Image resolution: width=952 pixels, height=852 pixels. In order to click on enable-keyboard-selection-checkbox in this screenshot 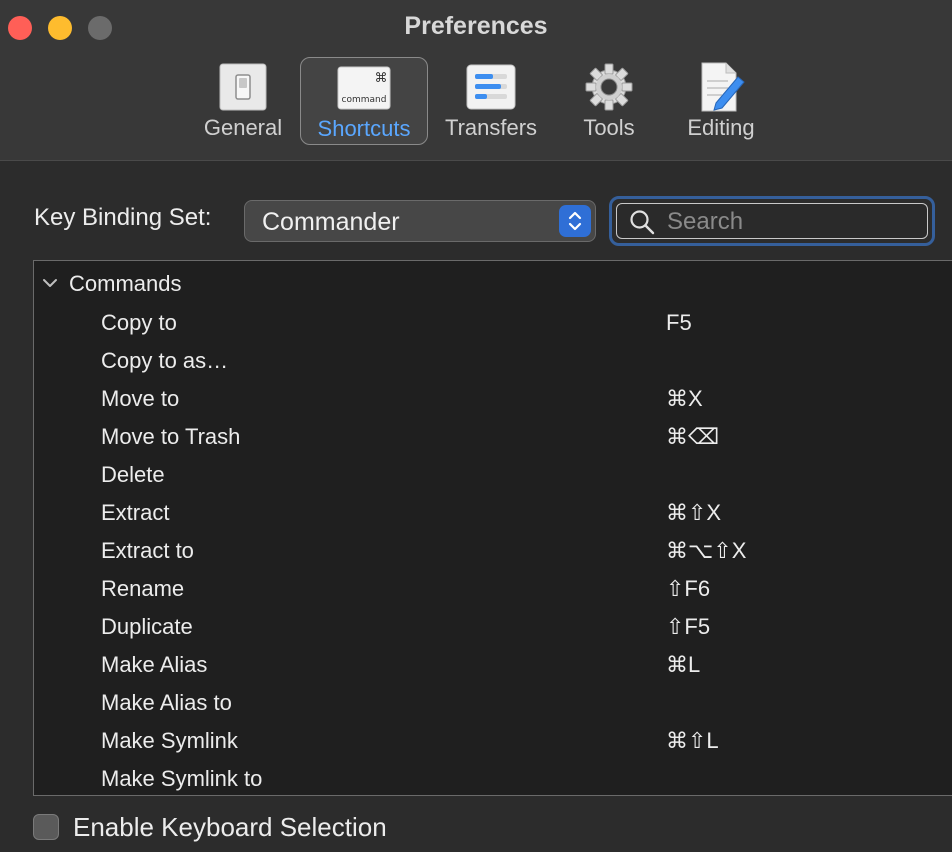, I will do `click(46, 827)`.